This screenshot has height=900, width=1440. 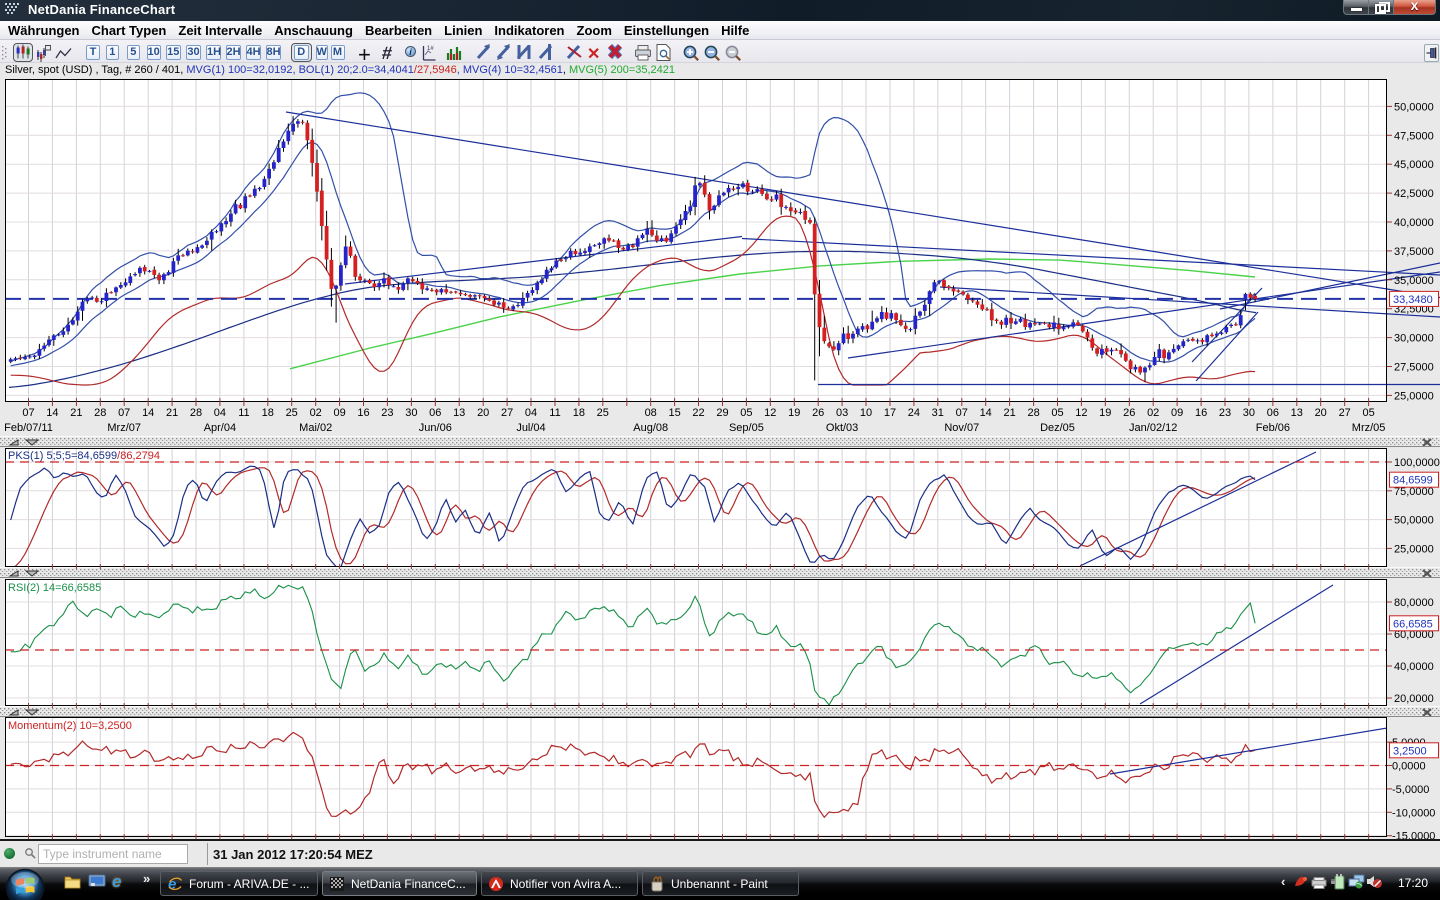 What do you see at coordinates (70, 726) in the screenshot?
I see `svg-text: Momentum(2) 10=3,2500` at bounding box center [70, 726].